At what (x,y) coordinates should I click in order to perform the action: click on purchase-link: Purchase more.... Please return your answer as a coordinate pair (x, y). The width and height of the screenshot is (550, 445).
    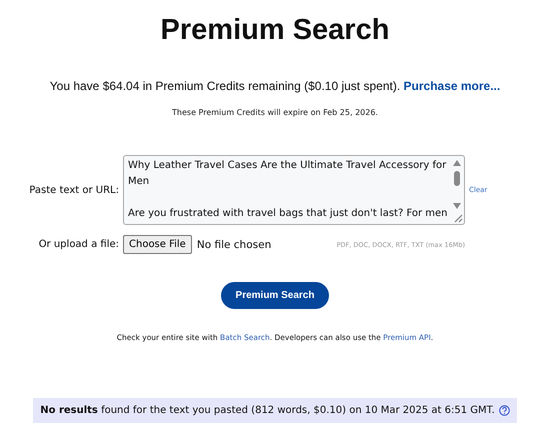
    Looking at the image, I should click on (452, 86).